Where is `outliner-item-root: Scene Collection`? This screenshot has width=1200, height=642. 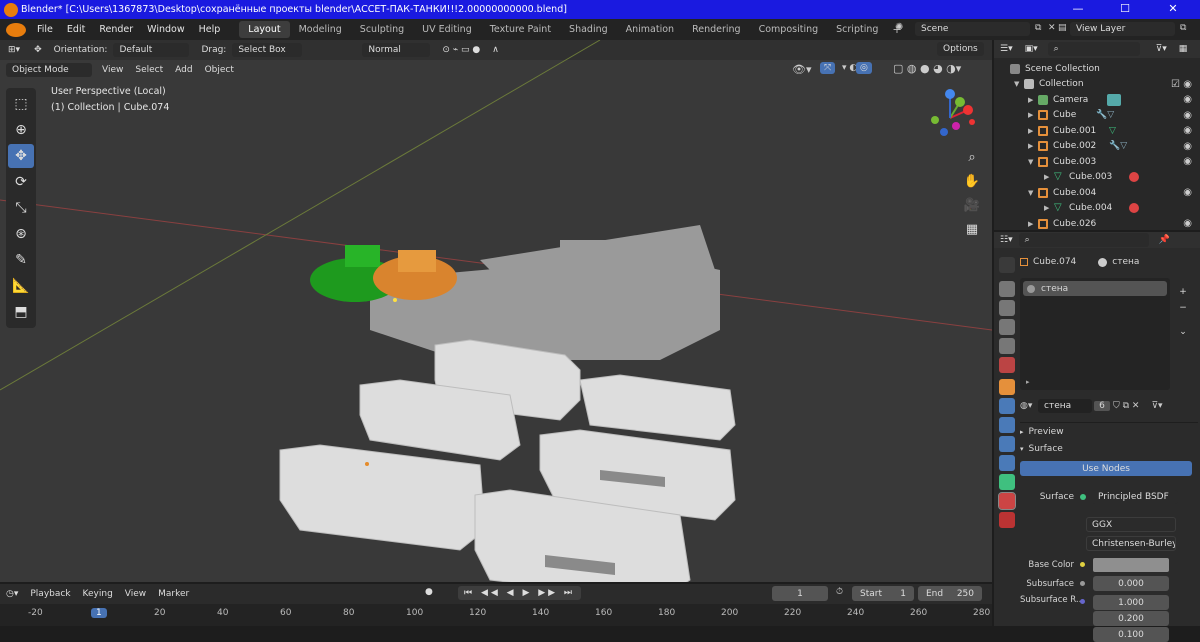 outliner-item-root: Scene Collection is located at coordinates (1097, 69).